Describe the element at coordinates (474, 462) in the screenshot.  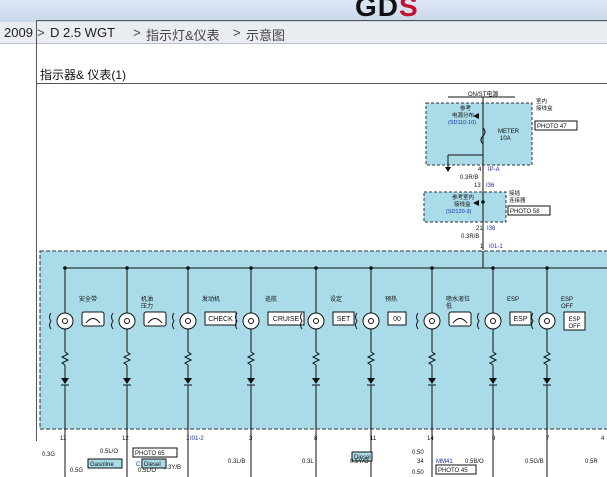
I see `wire-label: 0.5B/O` at that location.